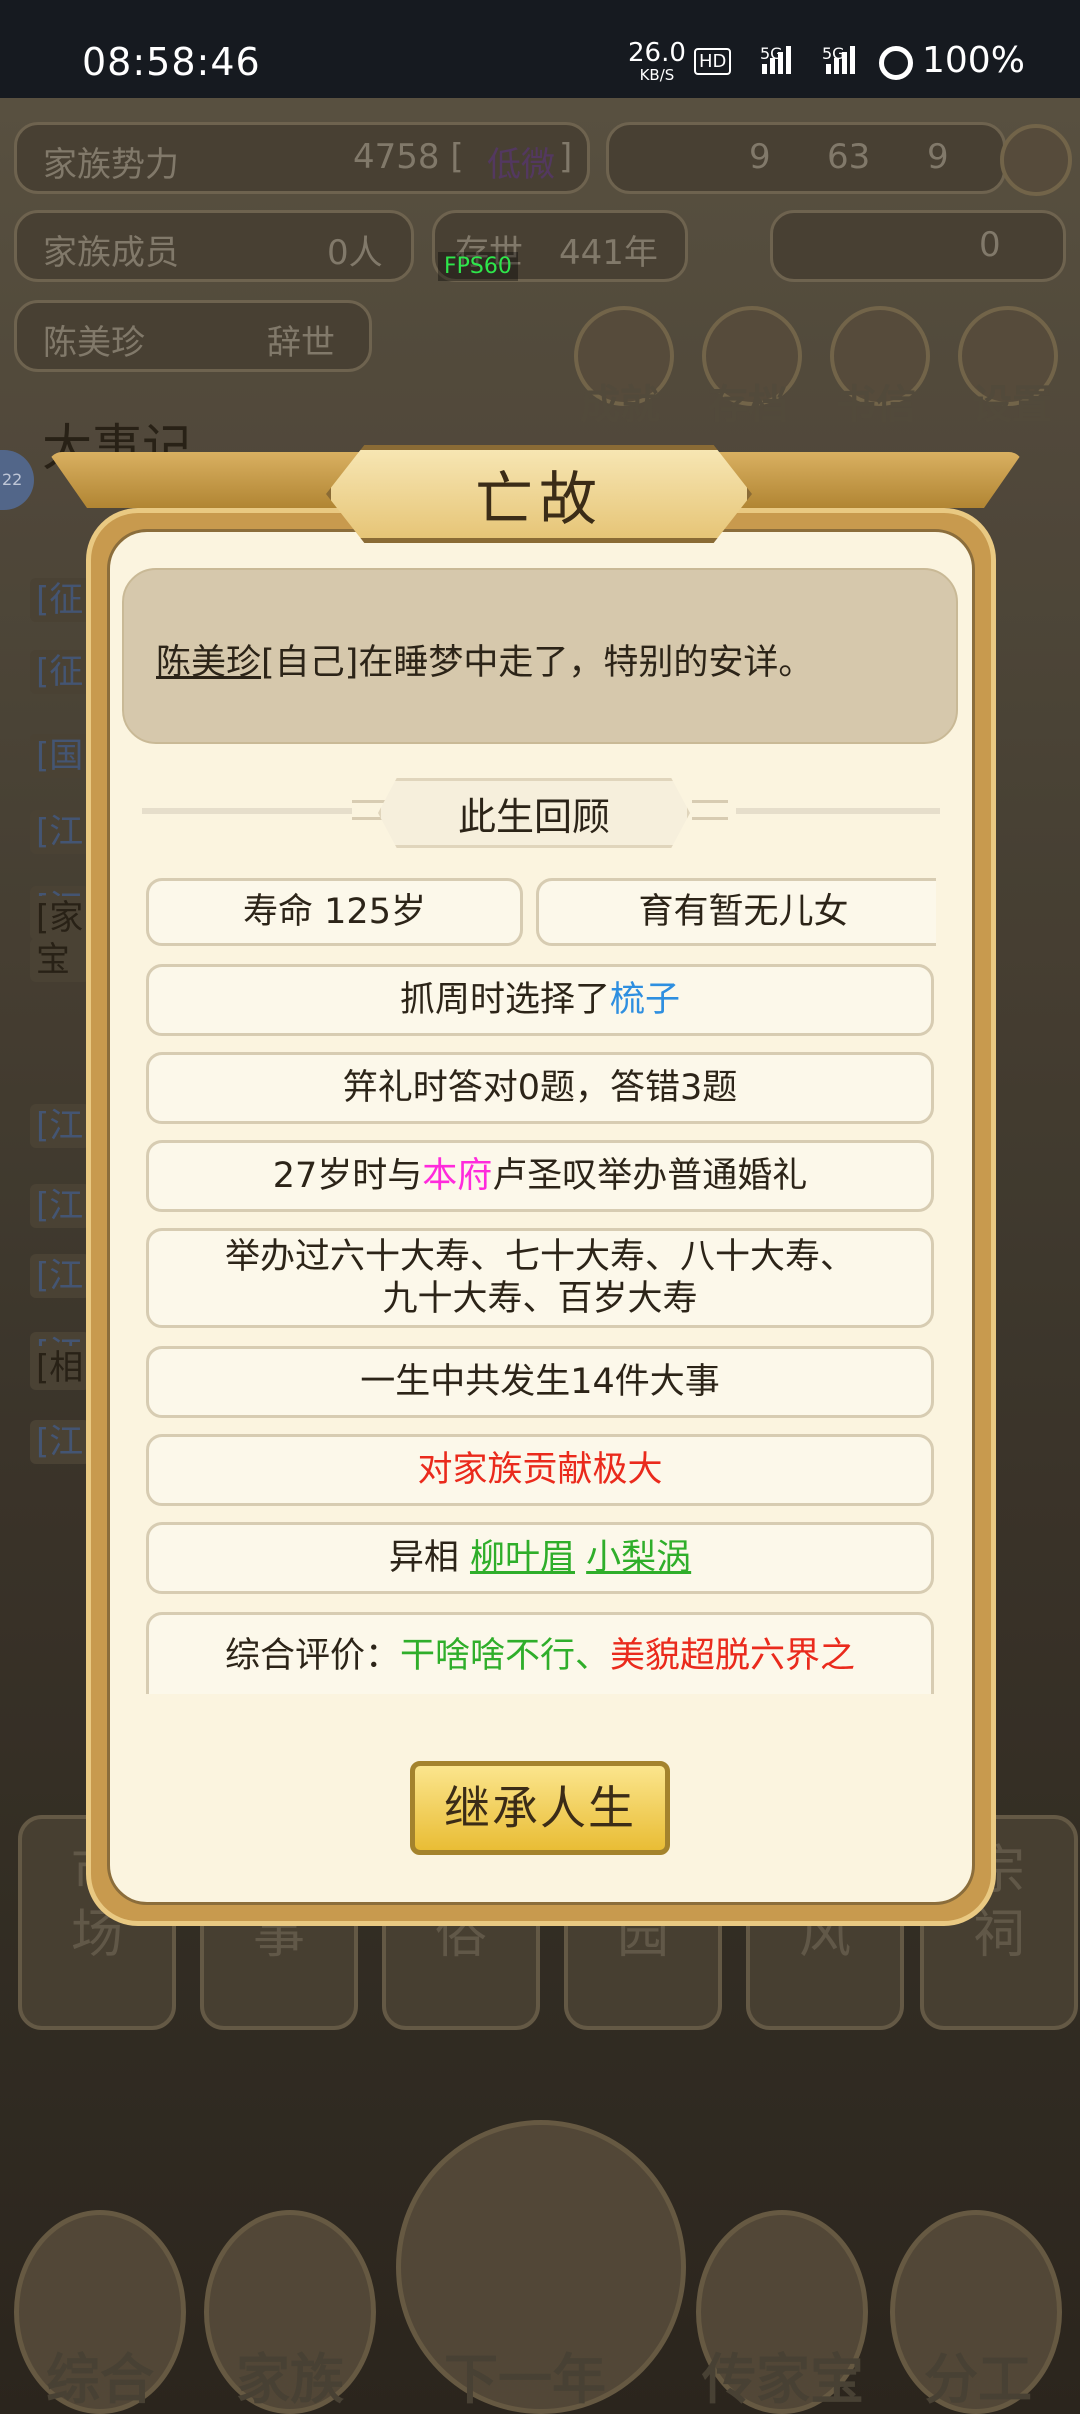 The image size is (1080, 2414). What do you see at coordinates (538, 499) in the screenshot?
I see `dialog-title: 亡故` at bounding box center [538, 499].